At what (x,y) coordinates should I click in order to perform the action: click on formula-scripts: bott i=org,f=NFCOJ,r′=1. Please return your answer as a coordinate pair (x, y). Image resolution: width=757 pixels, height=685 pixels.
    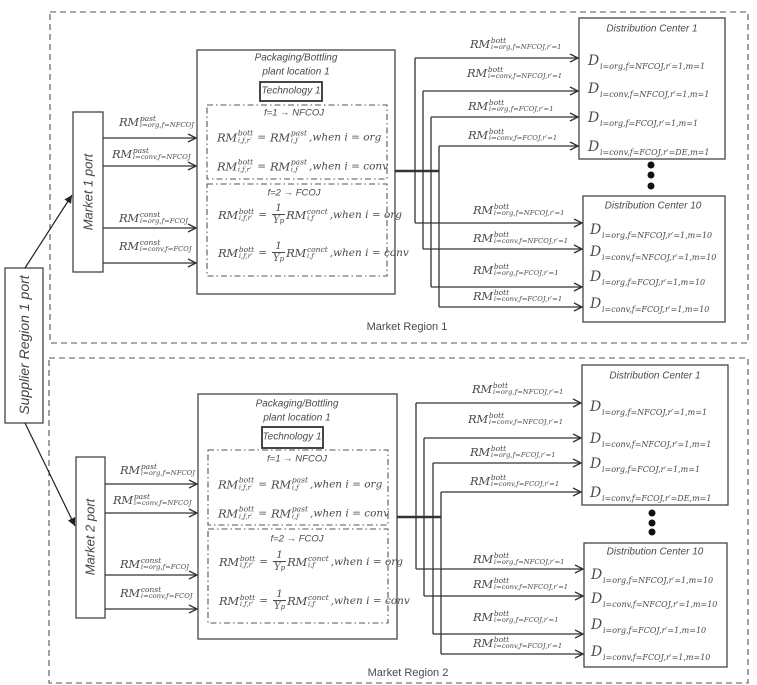
    Looking at the image, I should click on (526, 44).